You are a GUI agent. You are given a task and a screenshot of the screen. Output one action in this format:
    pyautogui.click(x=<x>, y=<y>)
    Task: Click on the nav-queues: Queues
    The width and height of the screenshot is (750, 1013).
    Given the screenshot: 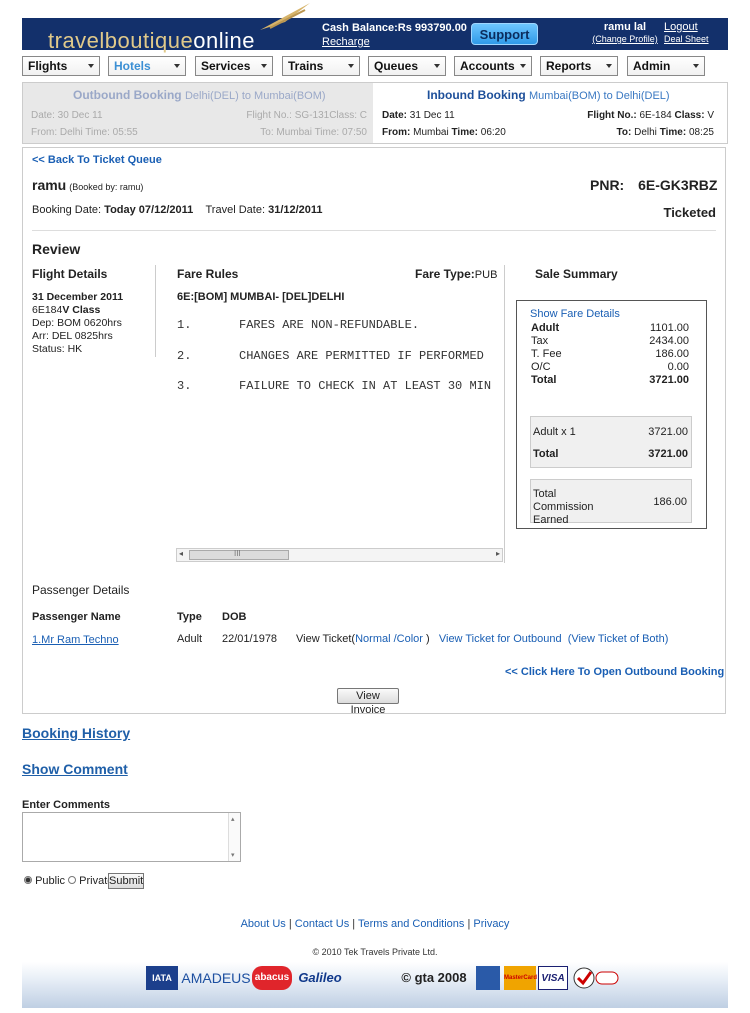 What is the action you would take?
    pyautogui.click(x=407, y=66)
    